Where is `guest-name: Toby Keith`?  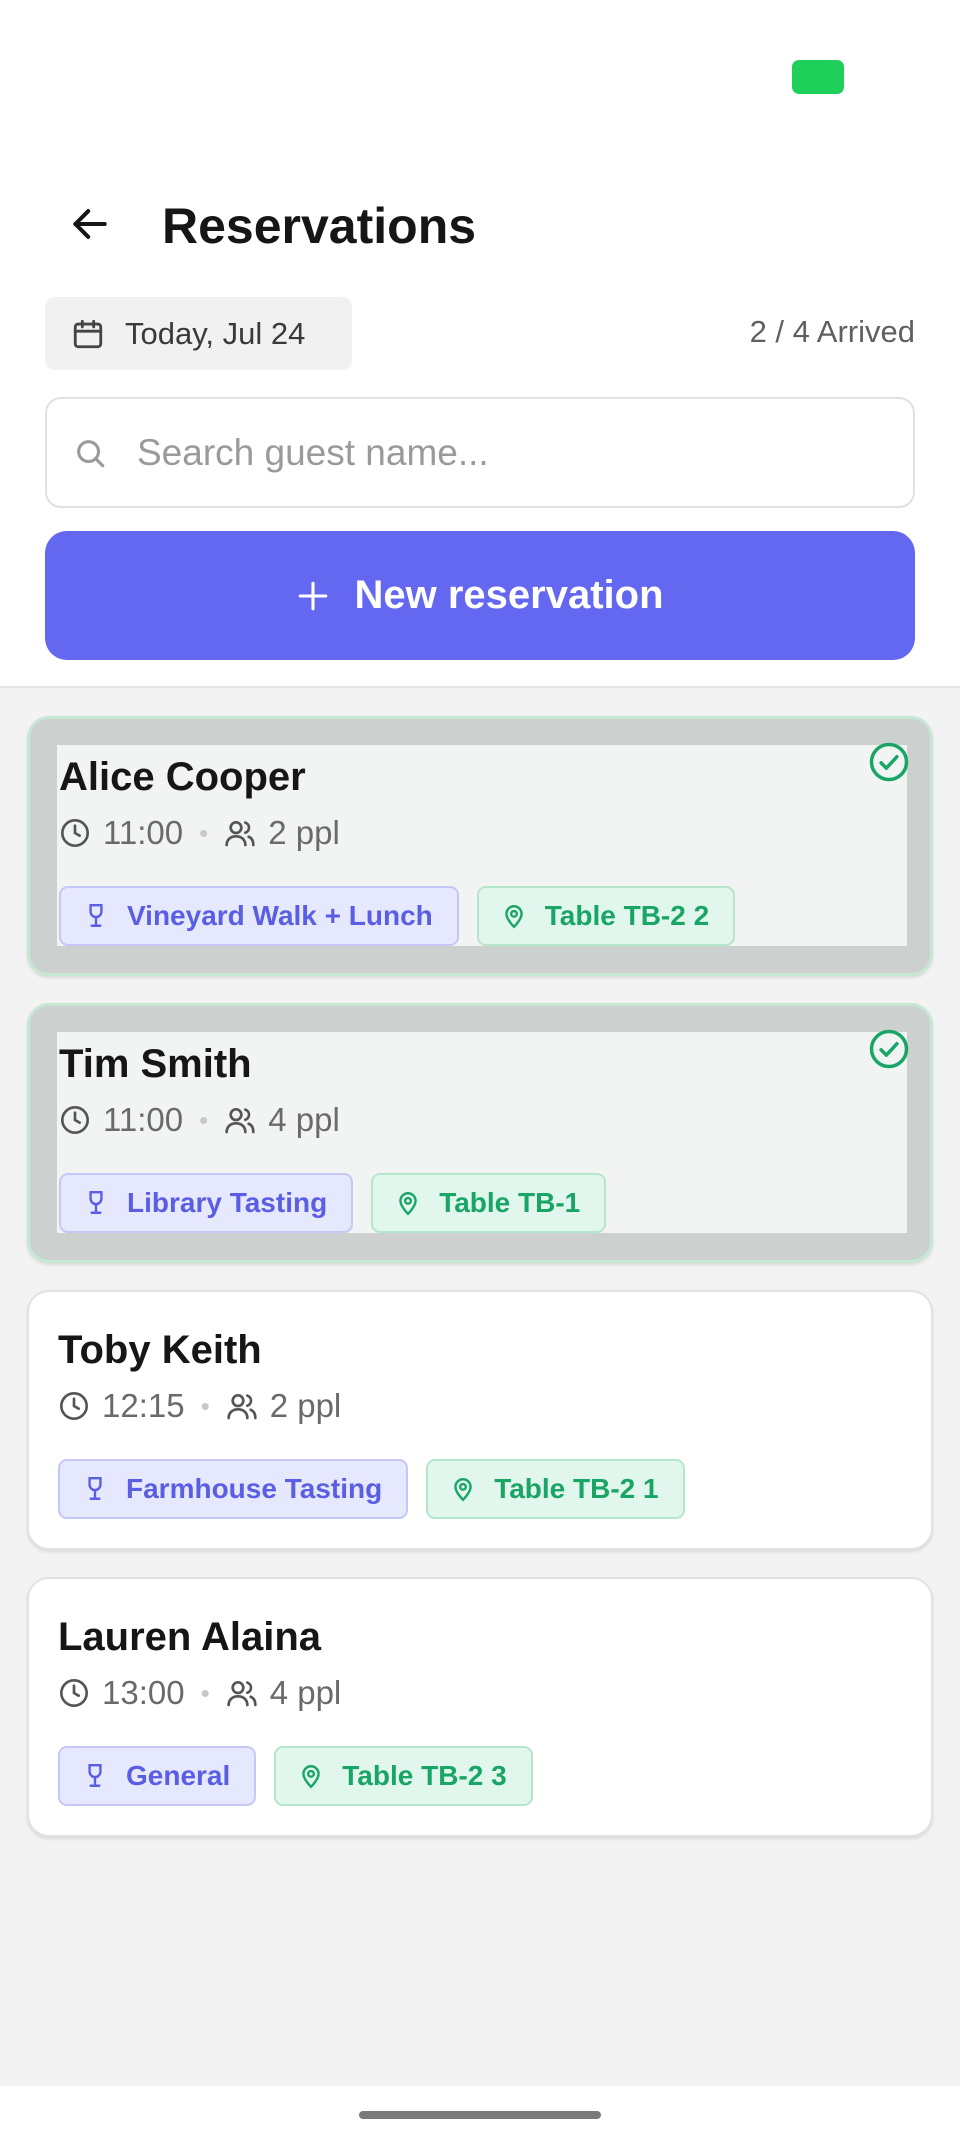 guest-name: Toby Keith is located at coordinates (160, 1350).